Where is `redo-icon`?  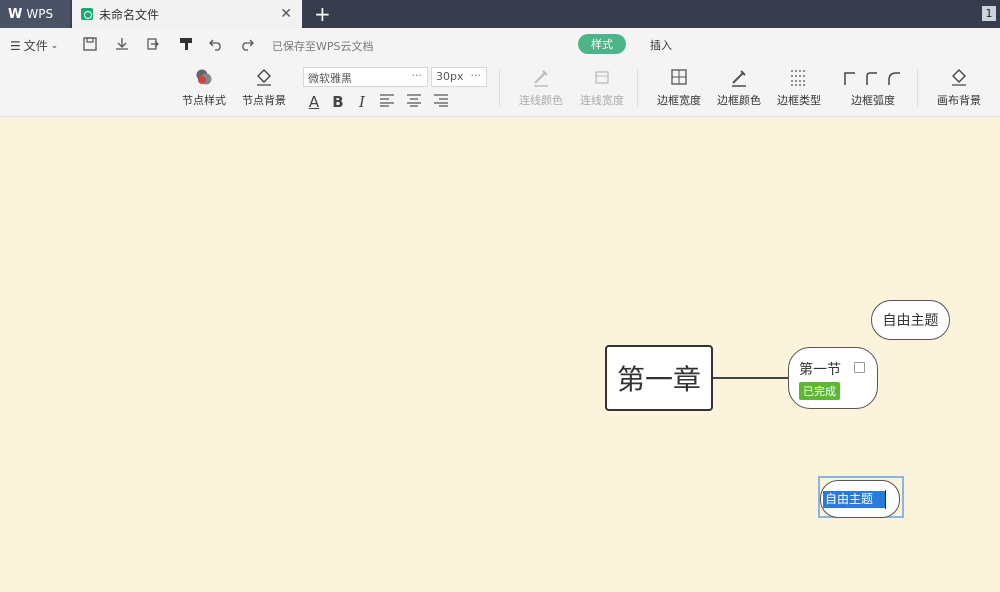 redo-icon is located at coordinates (248, 45).